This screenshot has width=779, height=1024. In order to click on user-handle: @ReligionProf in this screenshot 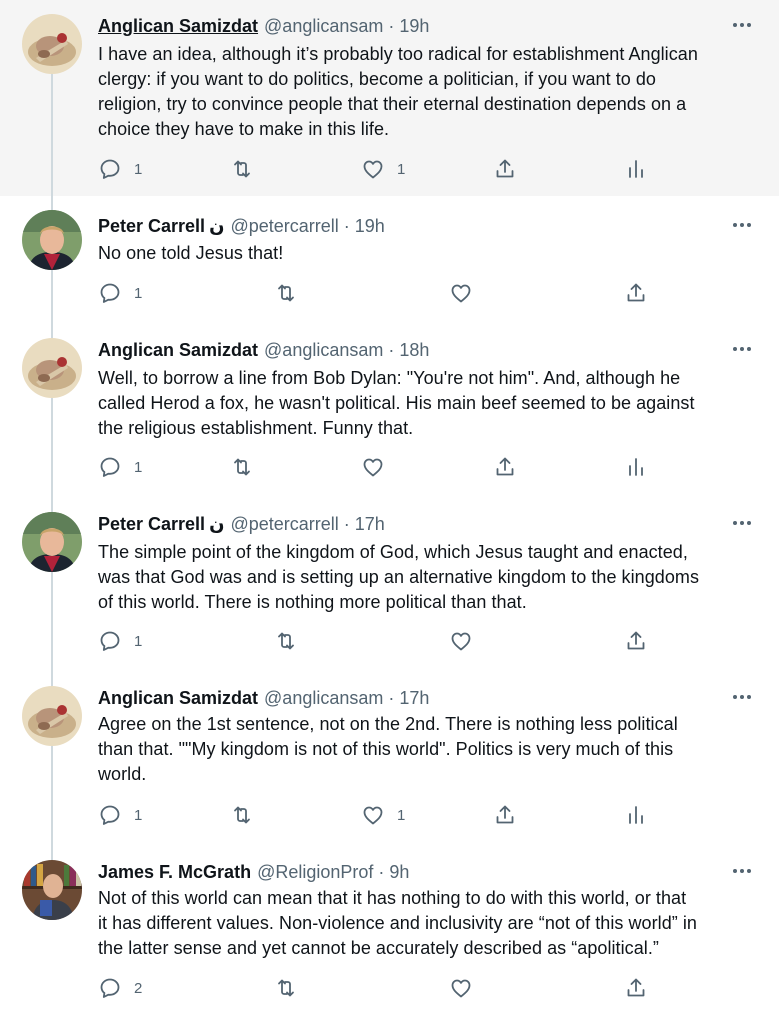, I will do `click(315, 872)`.